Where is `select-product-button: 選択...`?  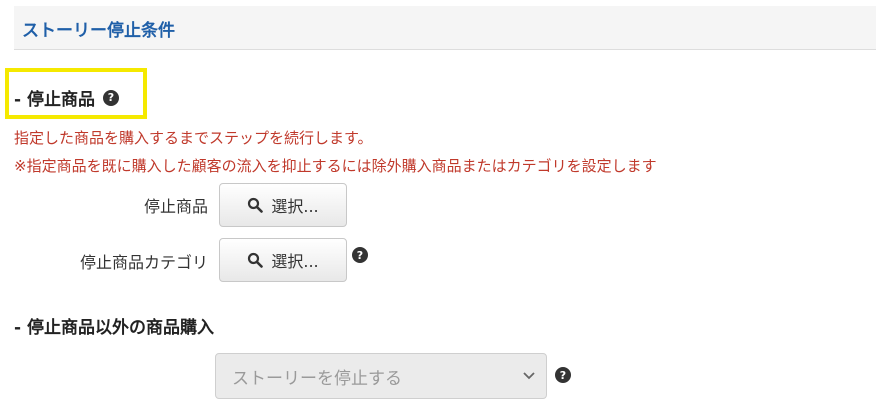 select-product-button: 選択... is located at coordinates (283, 205).